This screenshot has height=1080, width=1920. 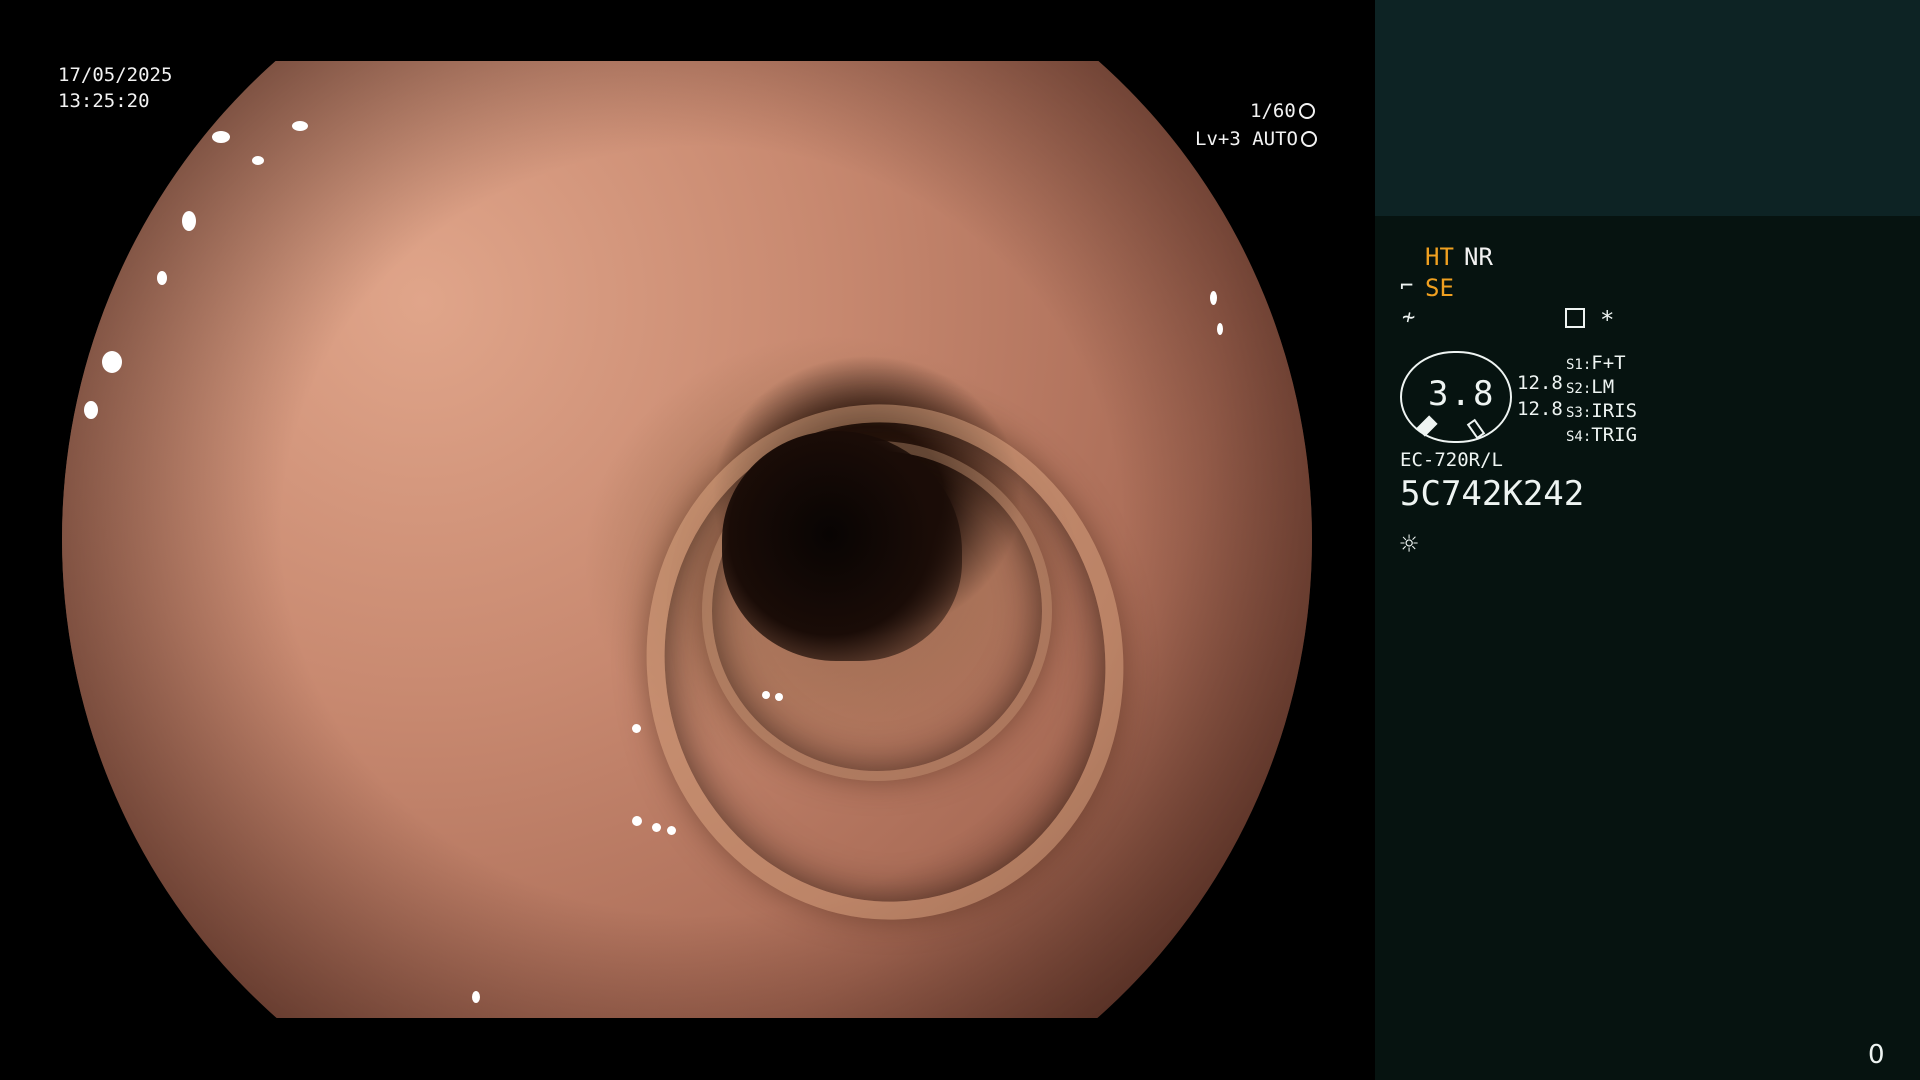 I want to click on switch-label: S1:, so click(x=1579, y=365).